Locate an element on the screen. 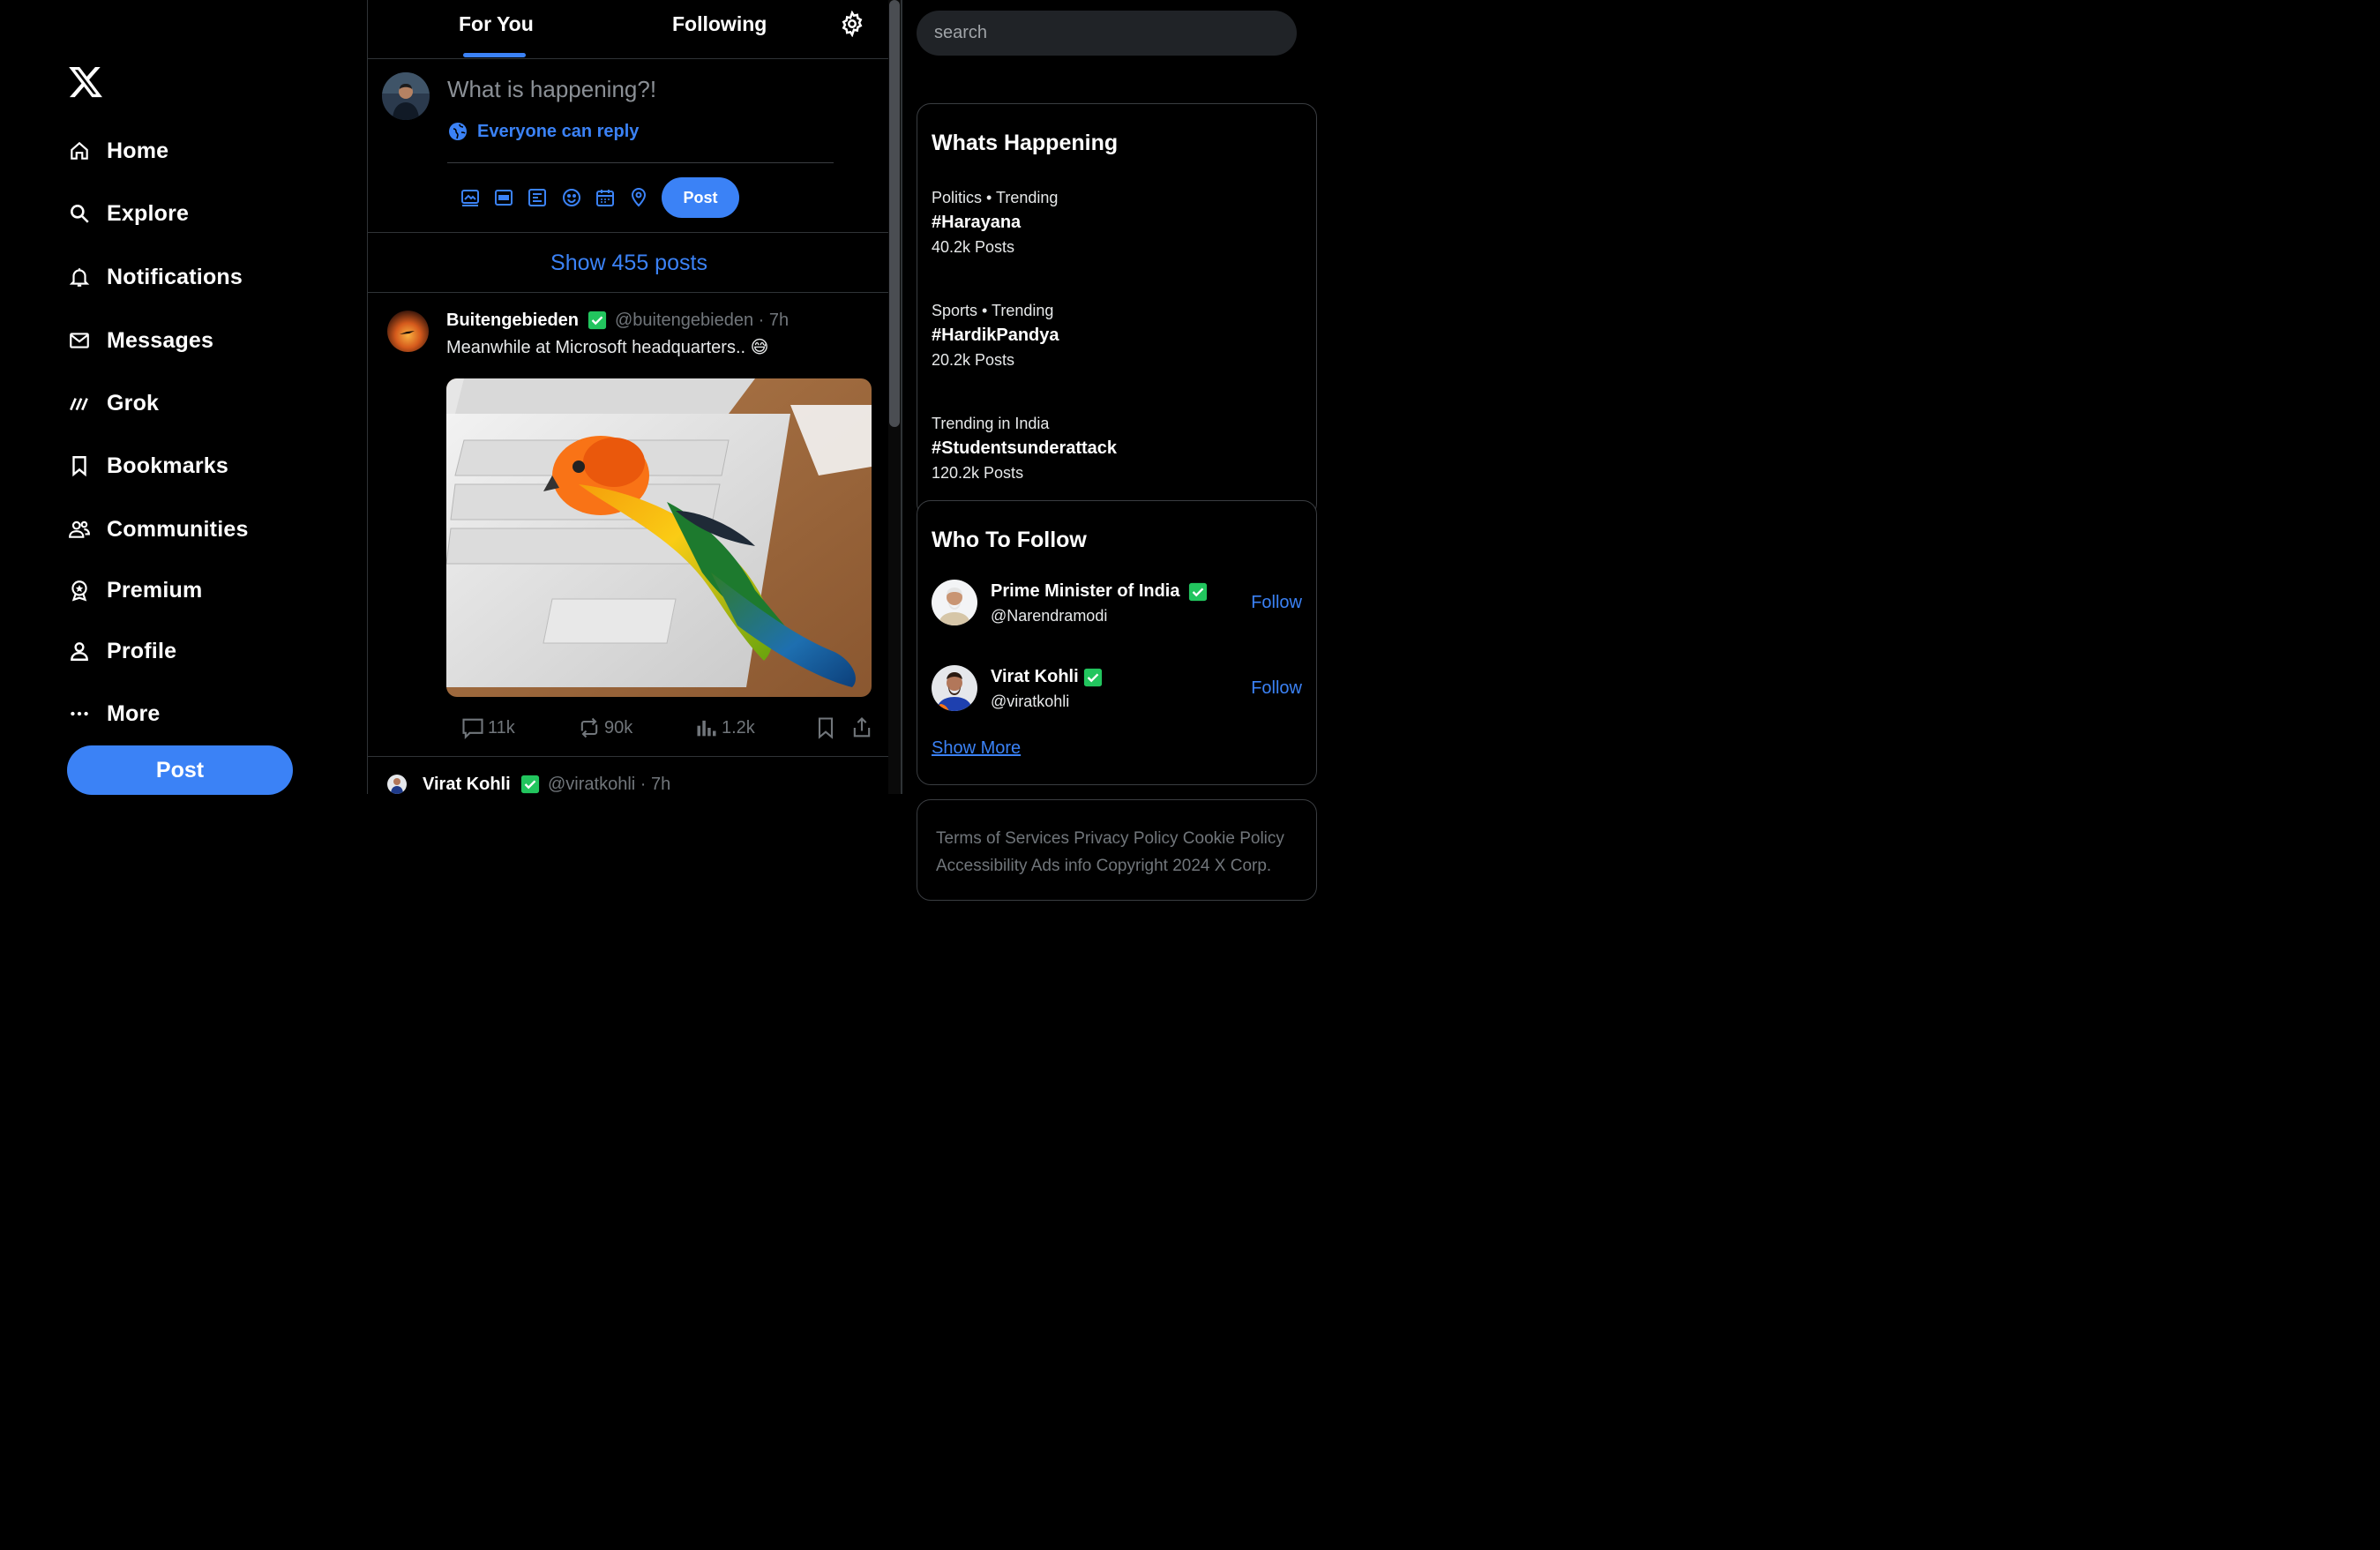 This screenshot has height=1550, width=2380. search-icon is located at coordinates (79, 213).